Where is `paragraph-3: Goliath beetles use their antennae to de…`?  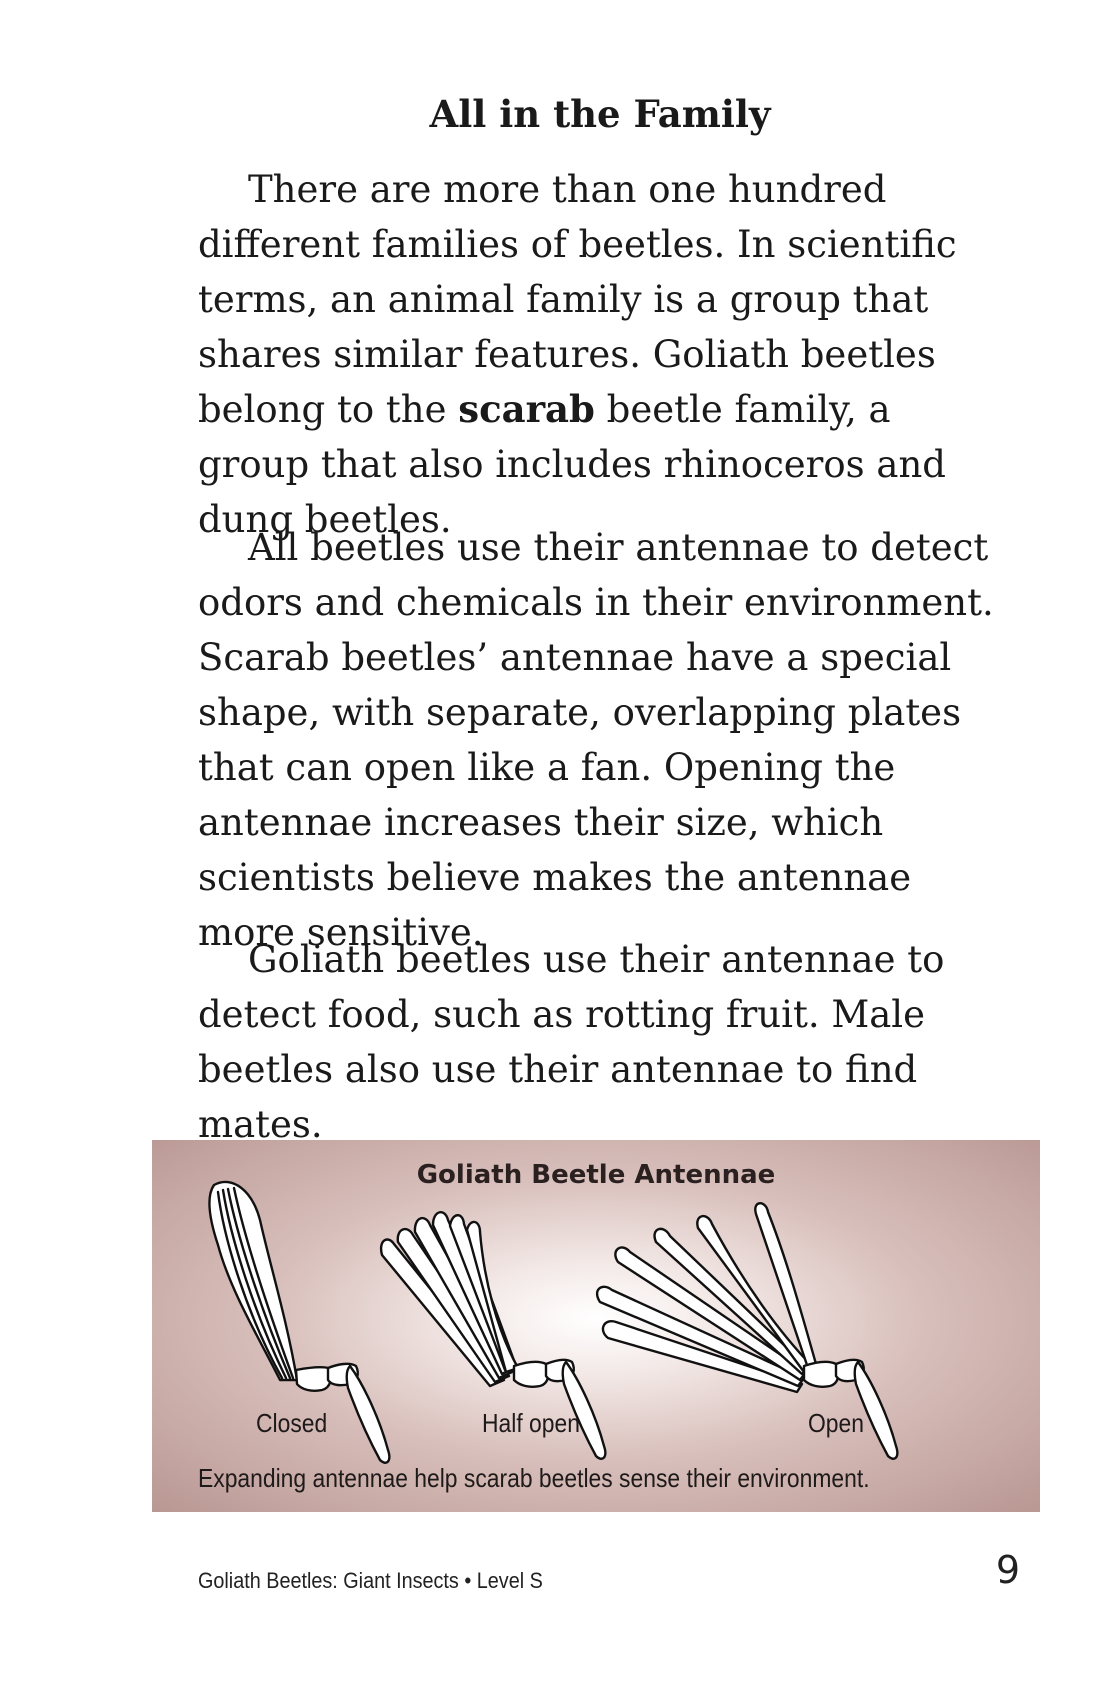
paragraph-3: Goliath beetles use their antennae to de… is located at coordinates (598, 1042).